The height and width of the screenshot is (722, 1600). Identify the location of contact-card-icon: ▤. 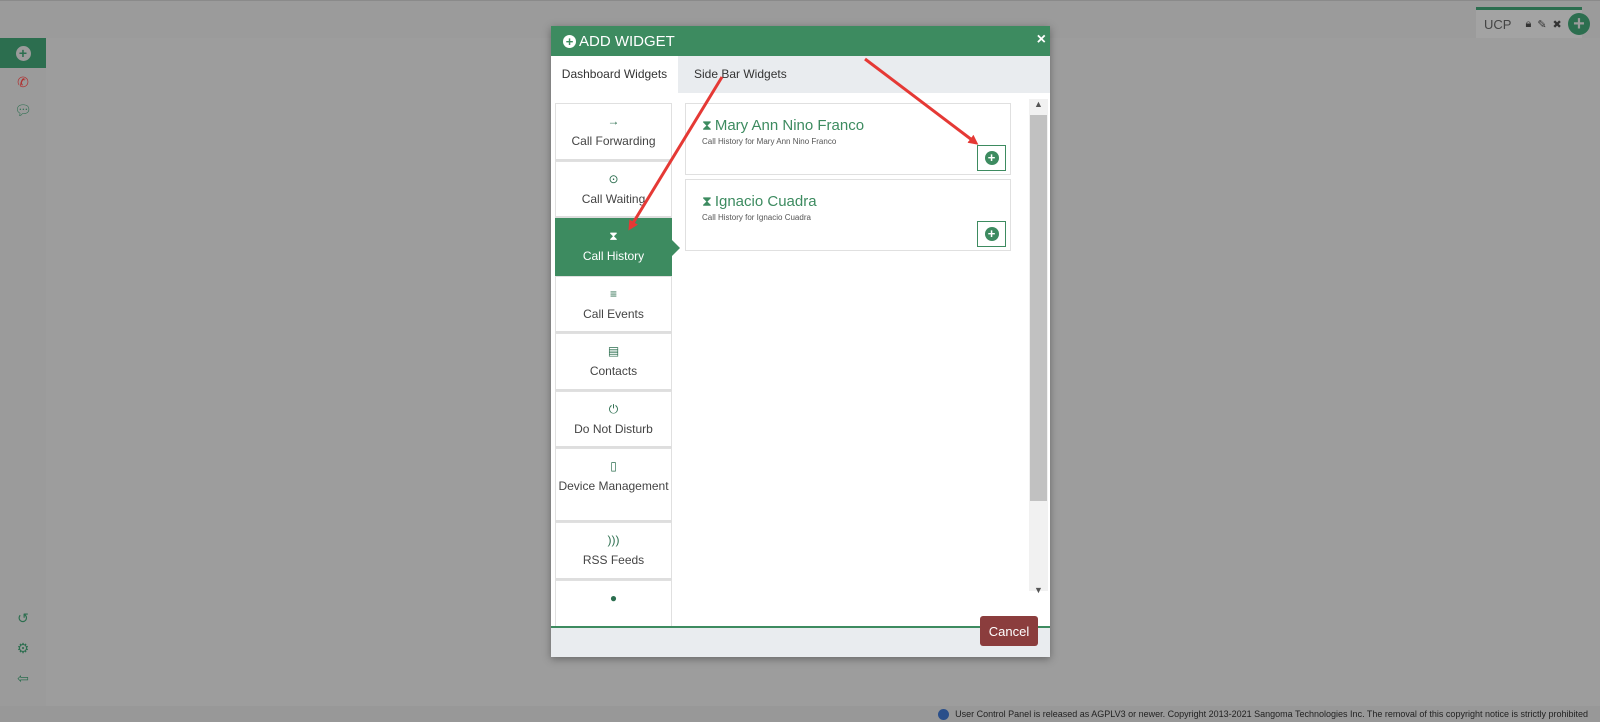
(613, 351).